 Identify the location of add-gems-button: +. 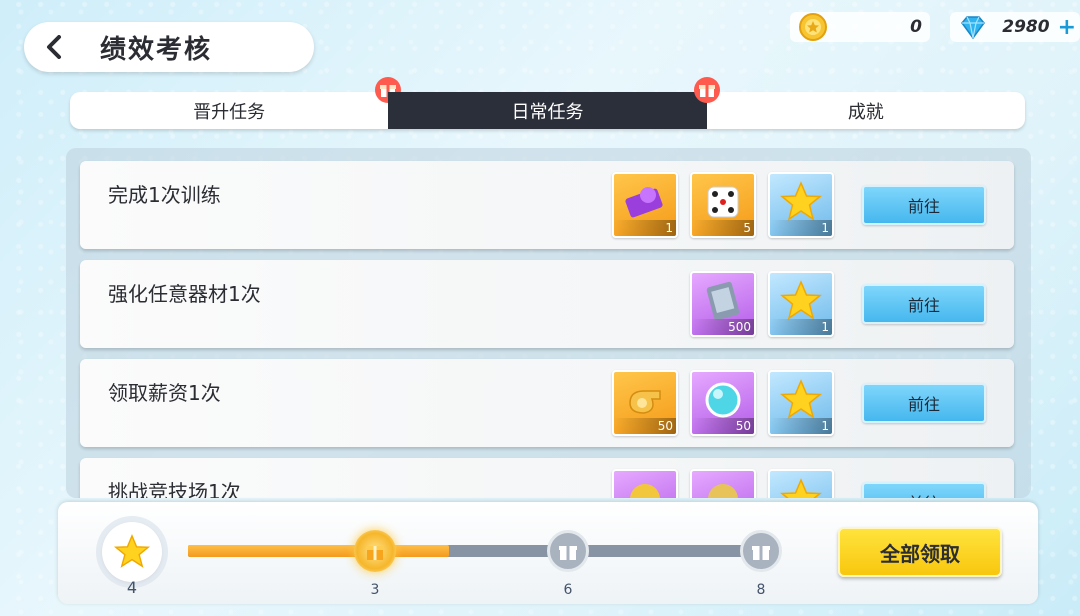
(1067, 27).